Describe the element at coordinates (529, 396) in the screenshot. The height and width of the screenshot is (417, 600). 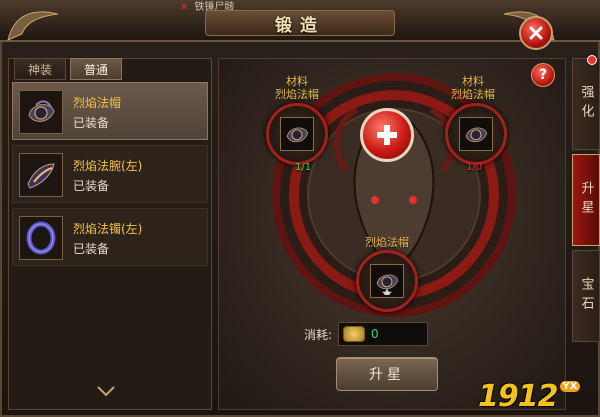
I see `site-watermark: 1912 YX` at that location.